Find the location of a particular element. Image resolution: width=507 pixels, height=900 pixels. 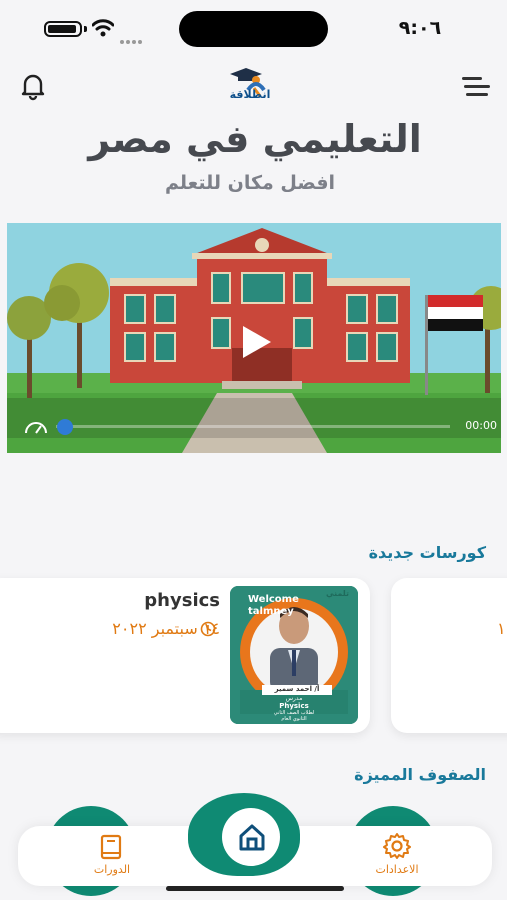

thumbnail-role: مدرس is located at coordinates (294, 698).